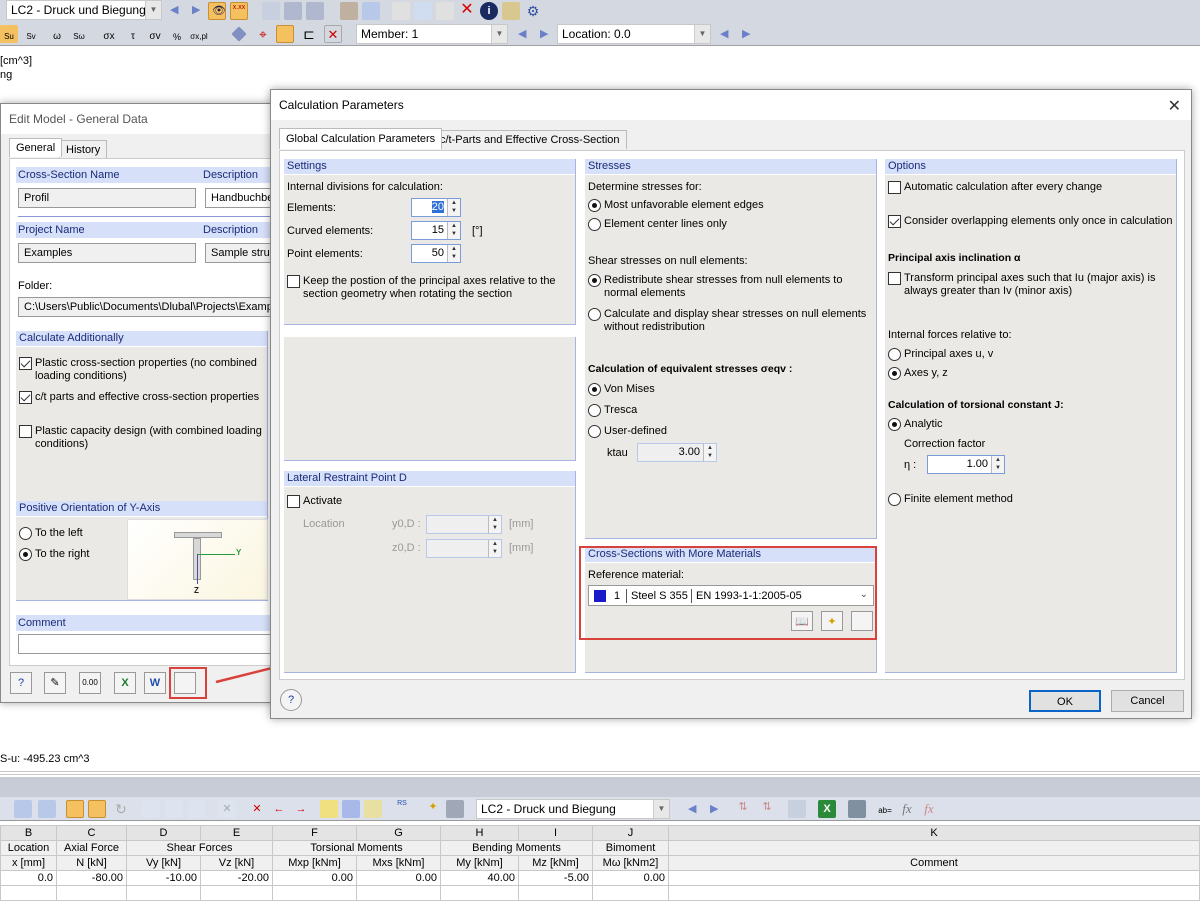 This screenshot has width=1200, height=901. I want to click on copy-row-icon, so click(174, 809).